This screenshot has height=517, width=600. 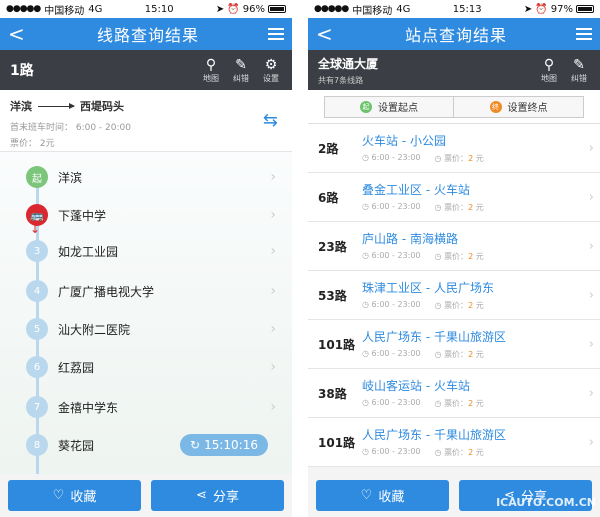 What do you see at coordinates (579, 64) in the screenshot?
I see `pencil-icon: ✎` at bounding box center [579, 64].